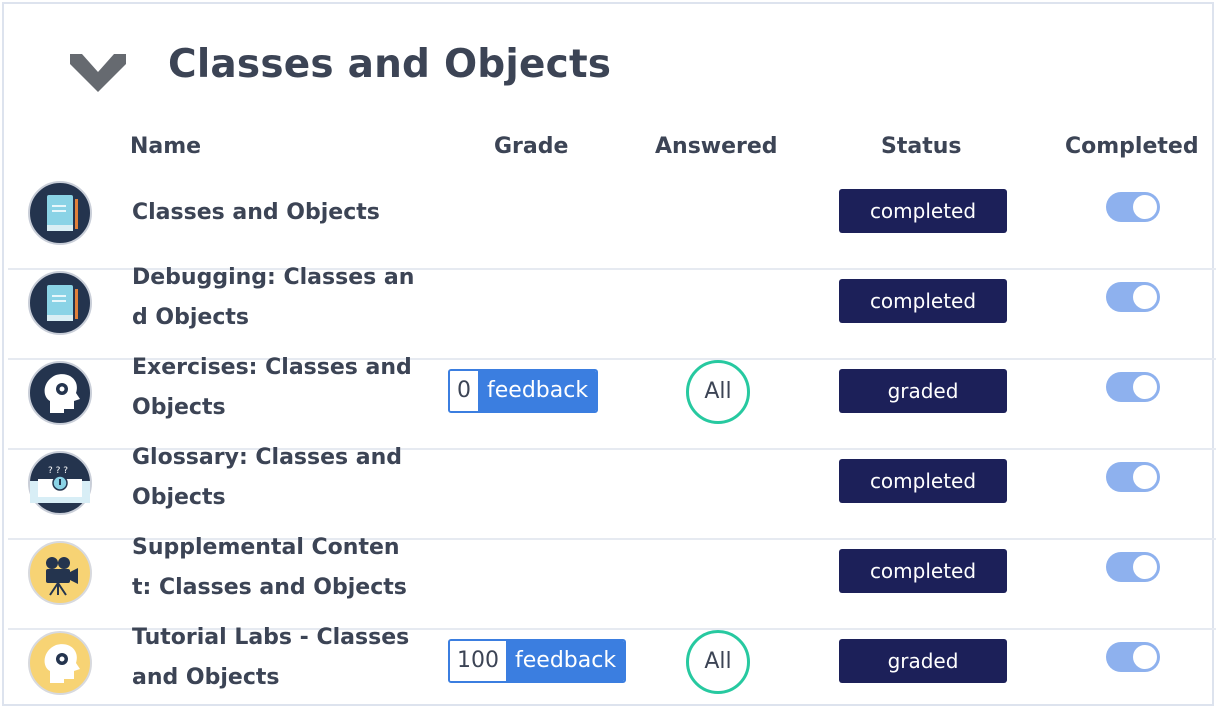 The image size is (1218, 718). Describe the element at coordinates (921, 146) in the screenshot. I see `column-header-status: Status` at that location.